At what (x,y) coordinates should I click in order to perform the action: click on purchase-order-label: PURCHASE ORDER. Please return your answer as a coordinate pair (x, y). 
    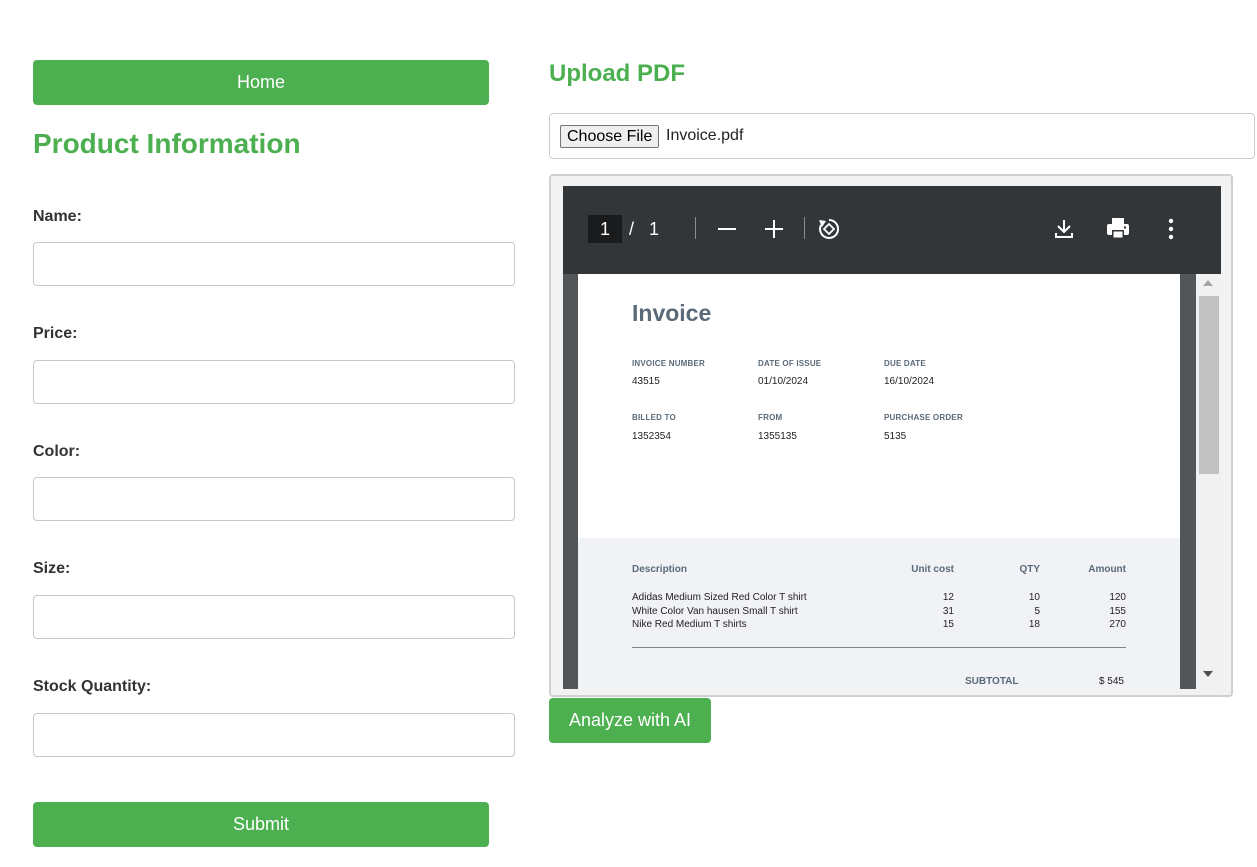
    Looking at the image, I should click on (923, 417).